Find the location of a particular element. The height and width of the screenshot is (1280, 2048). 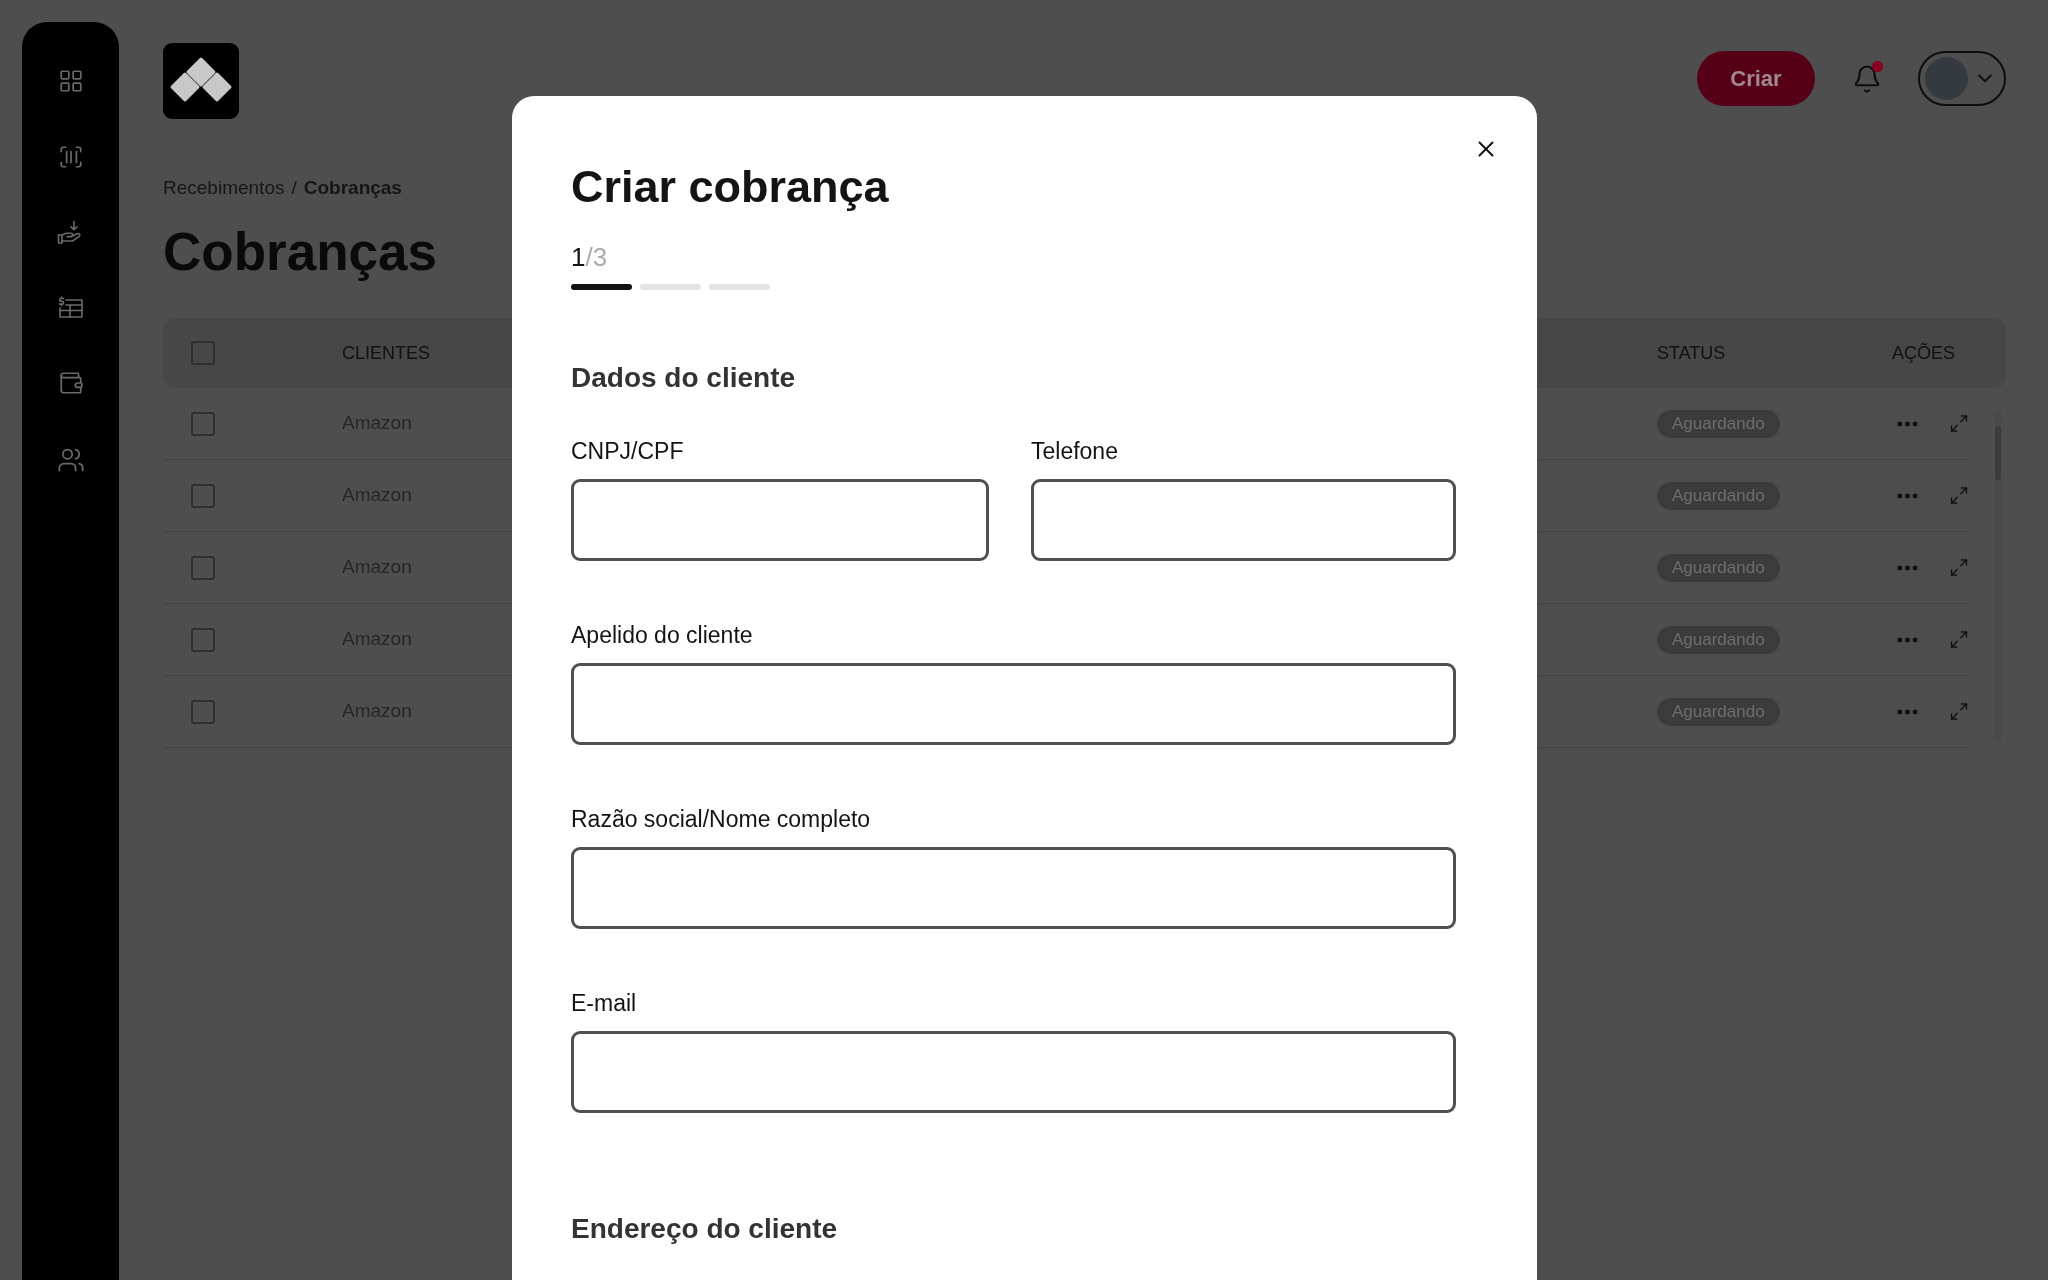

create-button: Criar is located at coordinates (1756, 78).